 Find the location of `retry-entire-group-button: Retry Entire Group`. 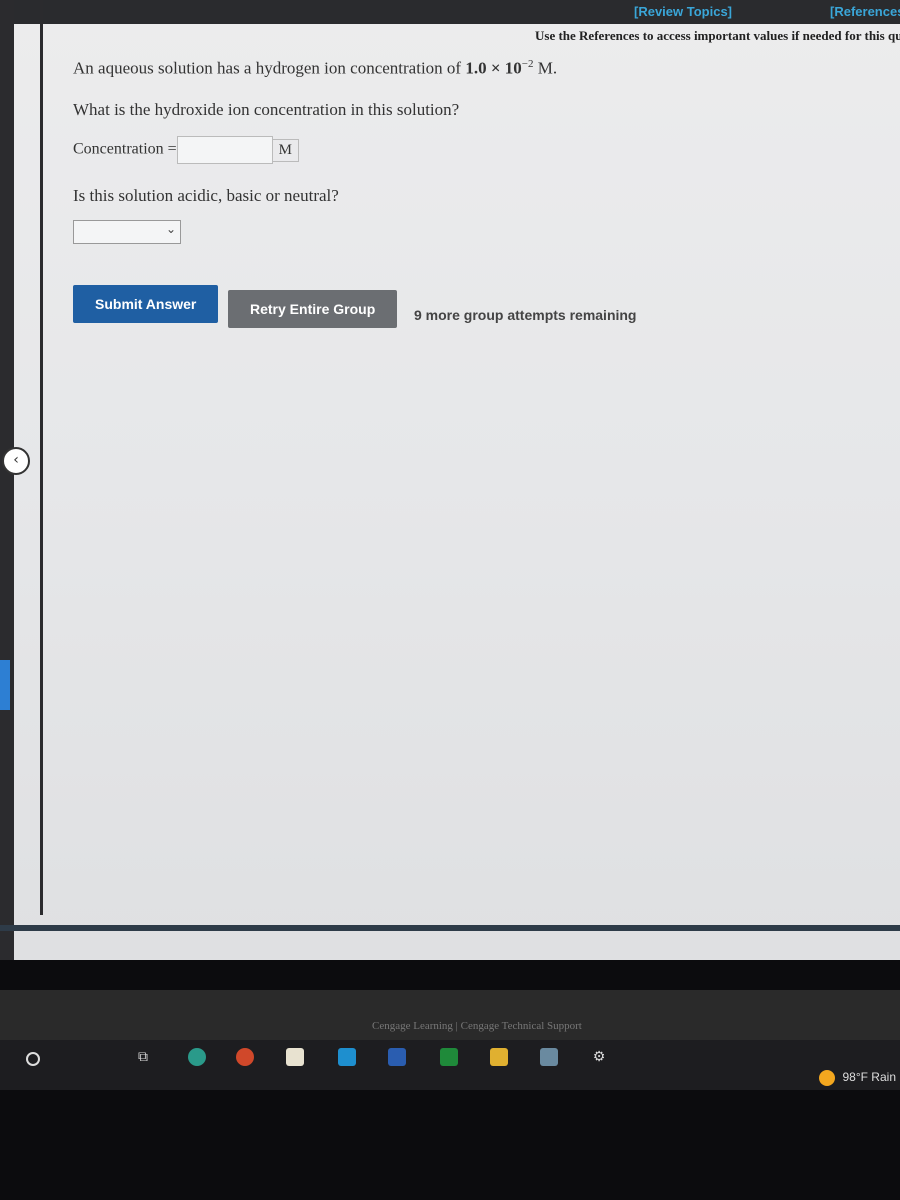

retry-entire-group-button: Retry Entire Group is located at coordinates (313, 309).